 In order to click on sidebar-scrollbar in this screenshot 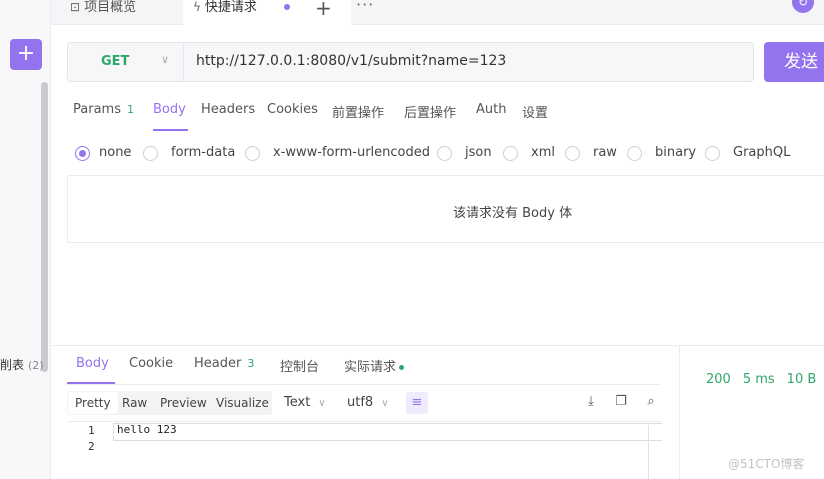, I will do `click(44, 227)`.